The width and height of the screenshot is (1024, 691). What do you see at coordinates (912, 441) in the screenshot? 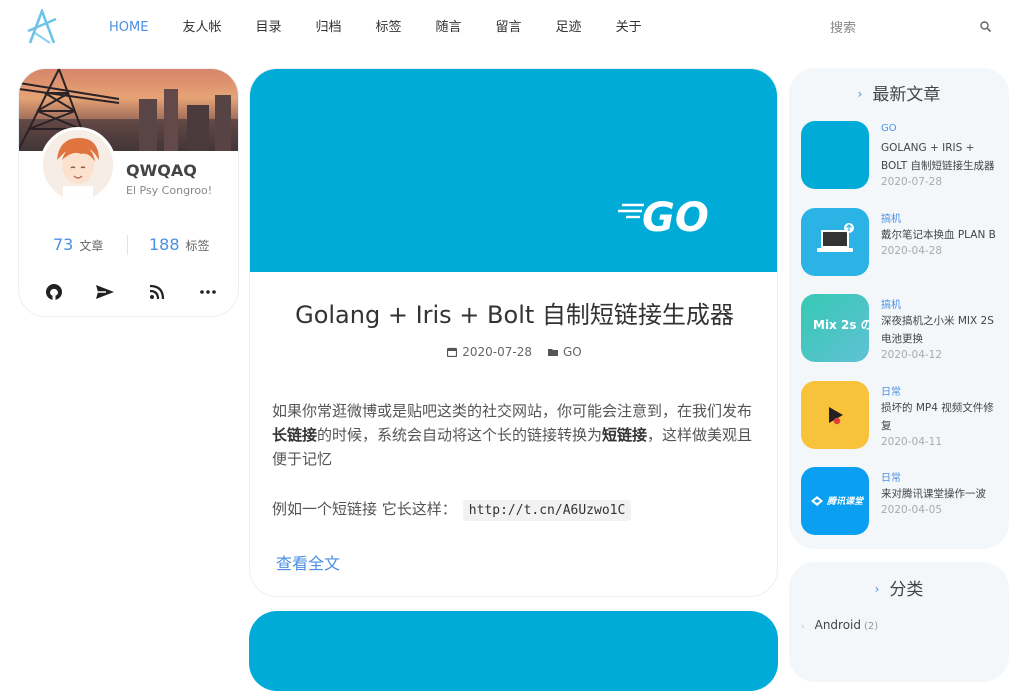
I see `recent-post-date: 2020-04-11` at bounding box center [912, 441].